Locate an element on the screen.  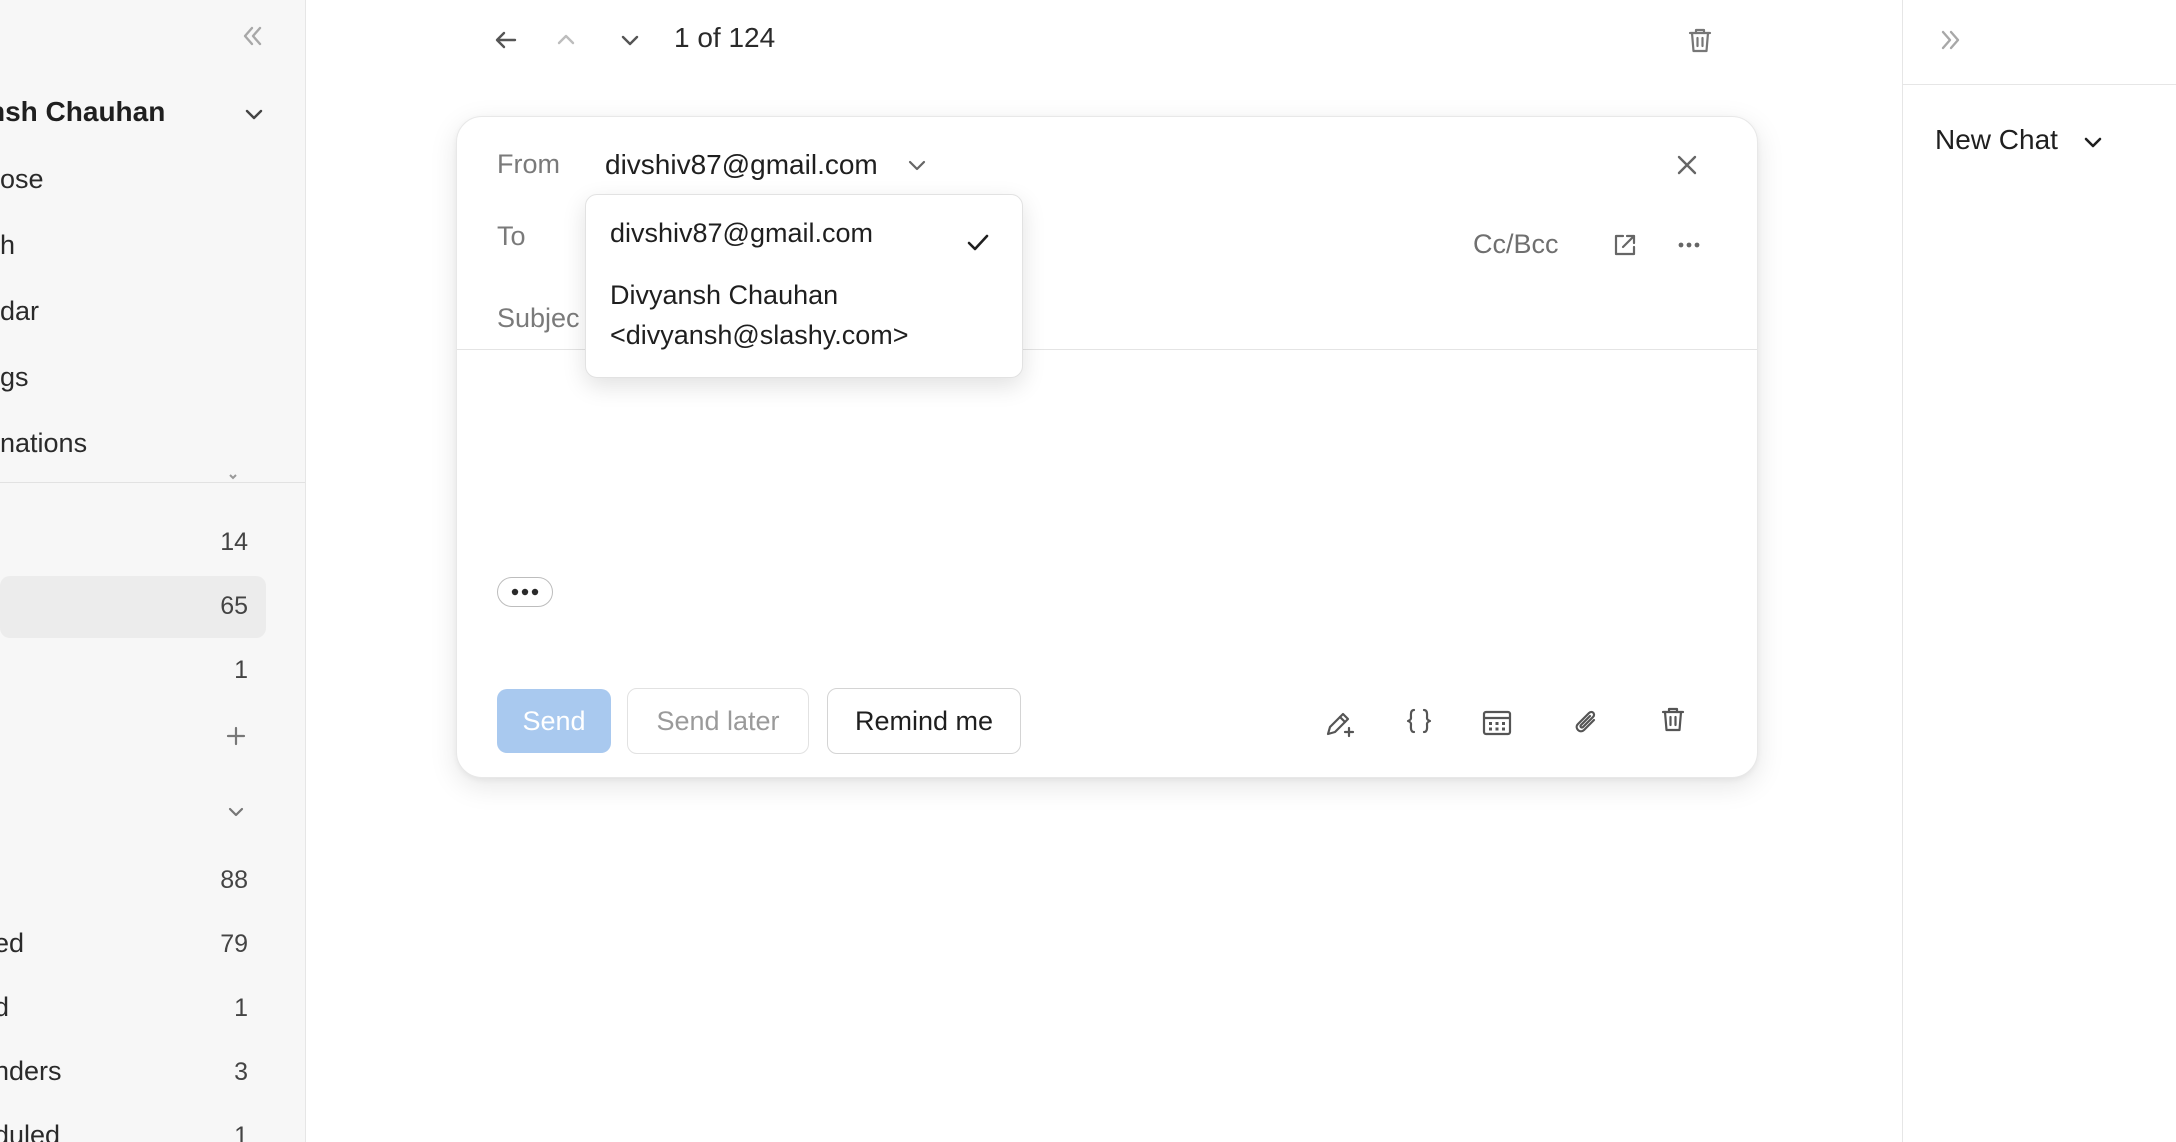
arrow-left-icon is located at coordinates (506, 40).